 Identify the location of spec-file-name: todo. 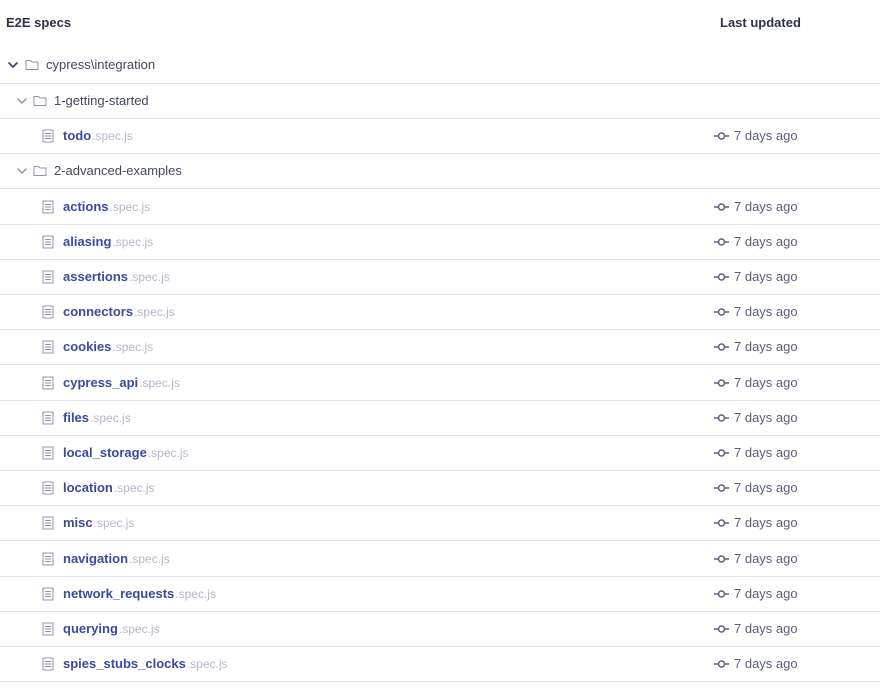
(77, 135).